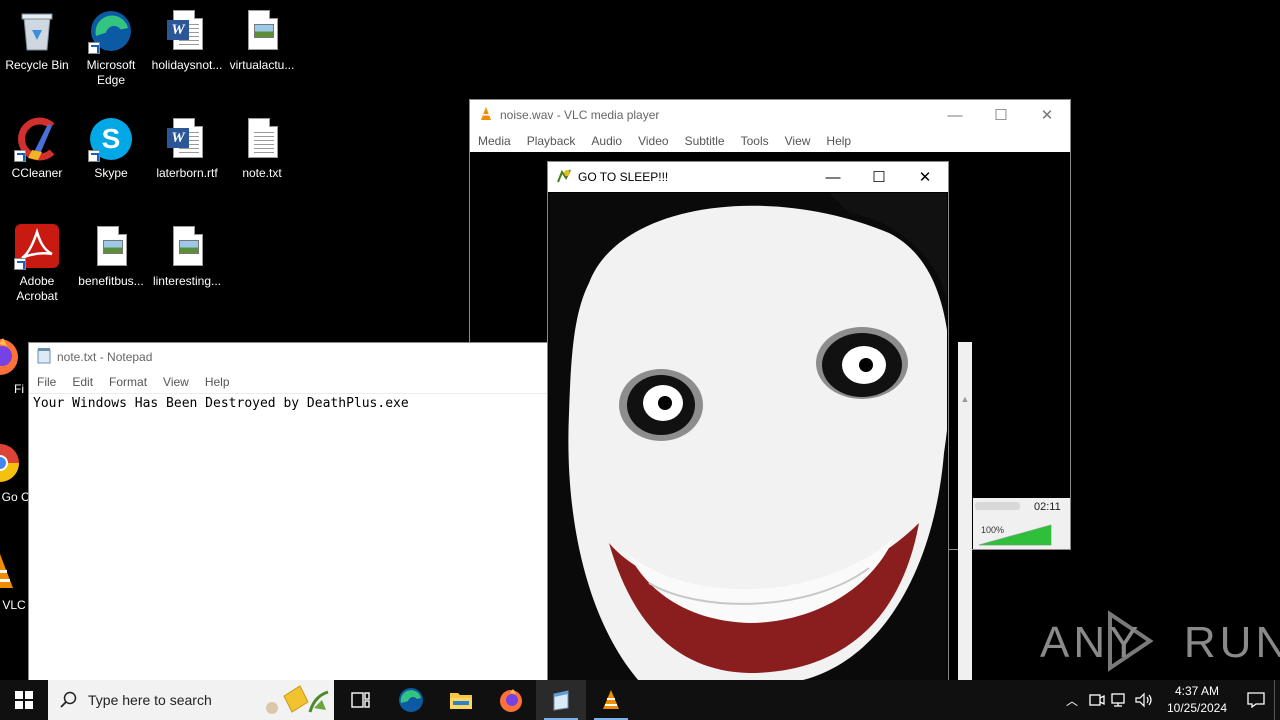 The height and width of the screenshot is (720, 1280). Describe the element at coordinates (411, 700) in the screenshot. I see `taskbar-edge` at that location.